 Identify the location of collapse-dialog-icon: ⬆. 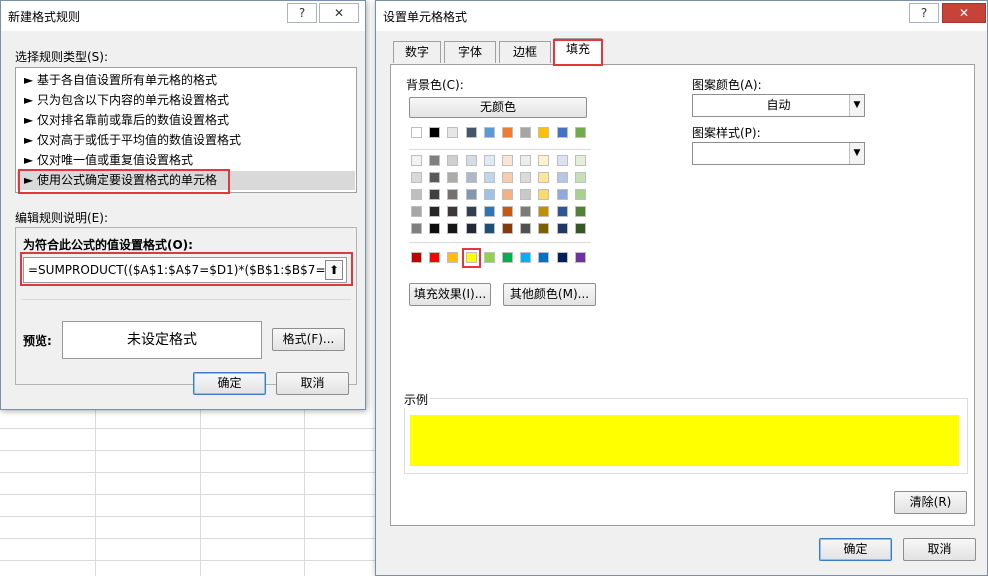
(334, 270).